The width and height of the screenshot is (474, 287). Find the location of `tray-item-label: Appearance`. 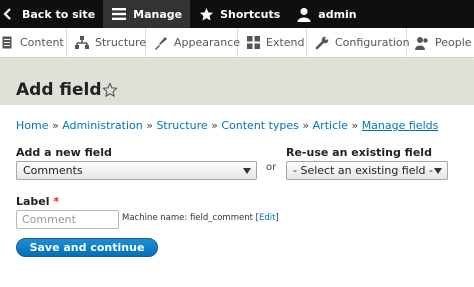

tray-item-label: Appearance is located at coordinates (207, 42).